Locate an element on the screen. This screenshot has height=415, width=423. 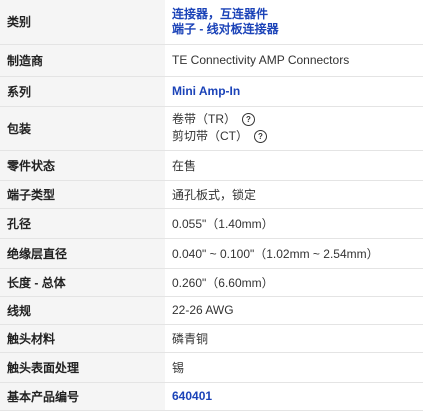
table-row: 系列 Mini Amp-In is located at coordinates (211, 90).